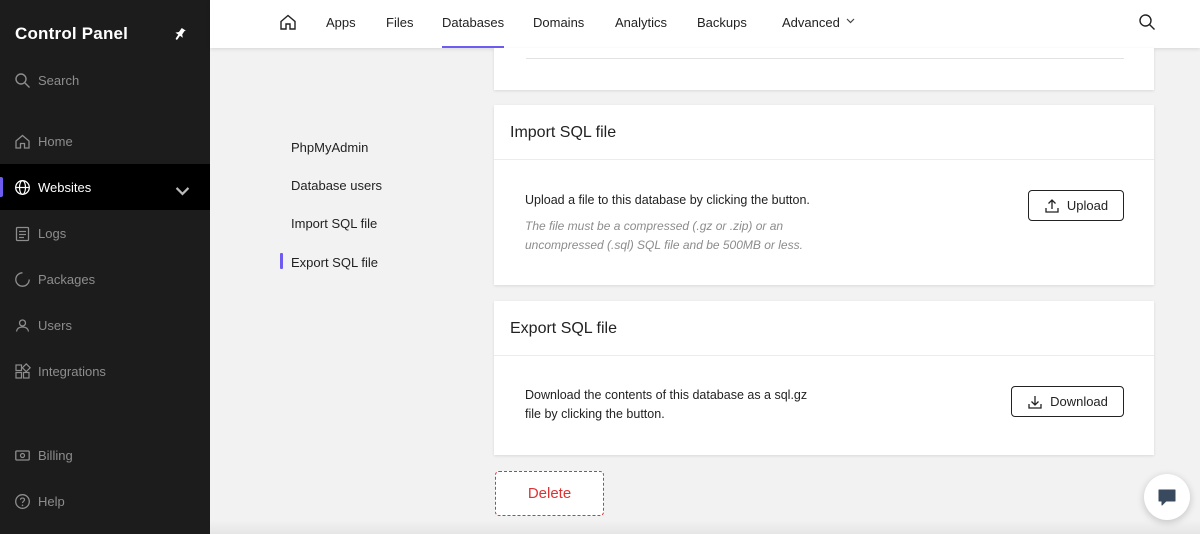 This screenshot has width=1200, height=534. Describe the element at coordinates (105, 455) in the screenshot. I see `sidebar-item-billing: Billing` at that location.